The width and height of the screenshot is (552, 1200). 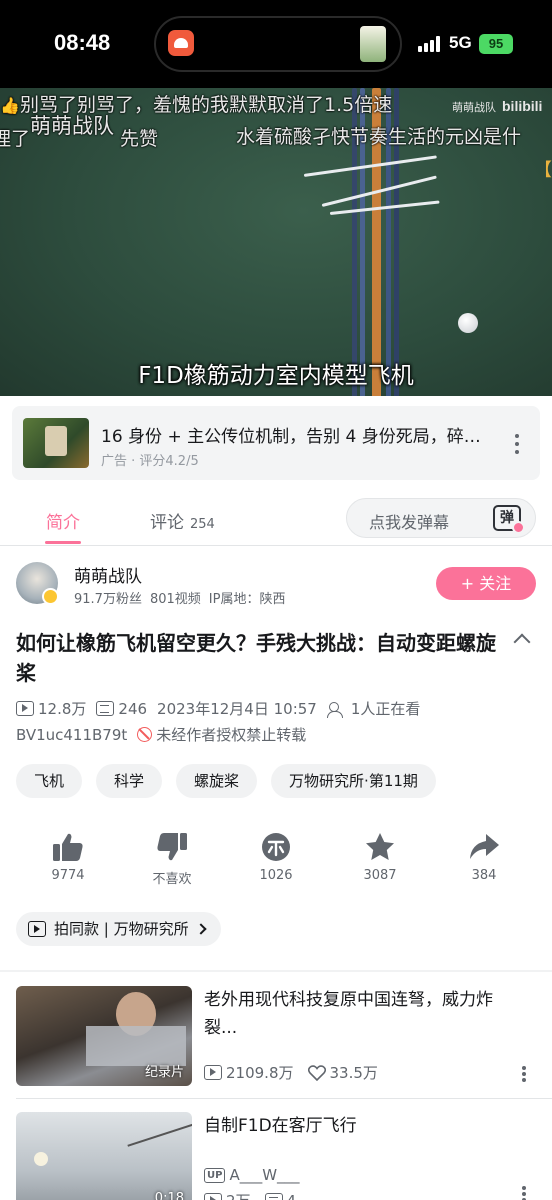 I want to click on recommended-video-thumbnail: 纪录片, so click(x=104, y=1036).